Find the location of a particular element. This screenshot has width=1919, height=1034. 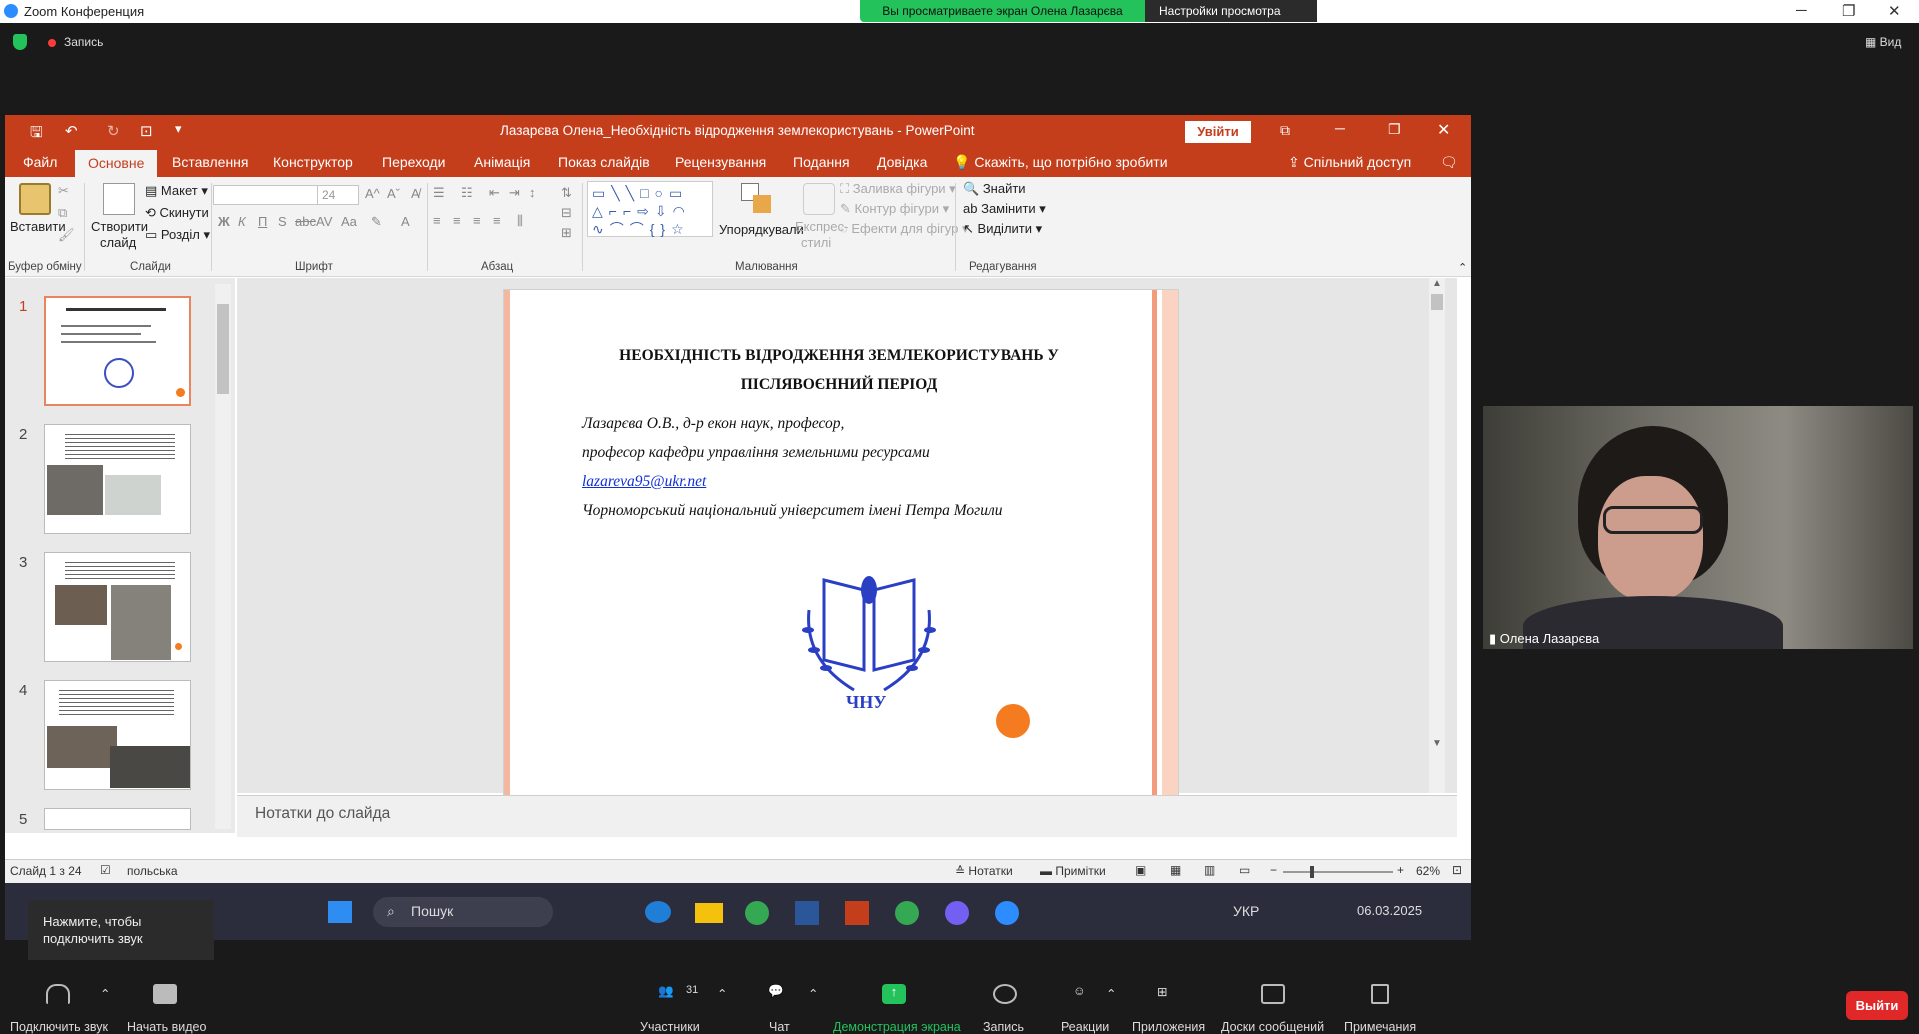

chat-button: Чат is located at coordinates (779, 1027).